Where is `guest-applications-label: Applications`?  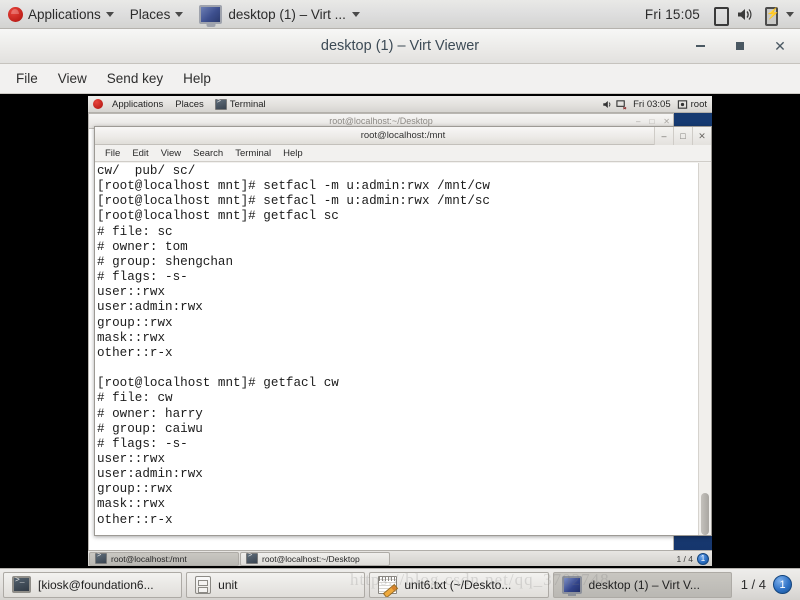 guest-applications-label: Applications is located at coordinates (138, 104).